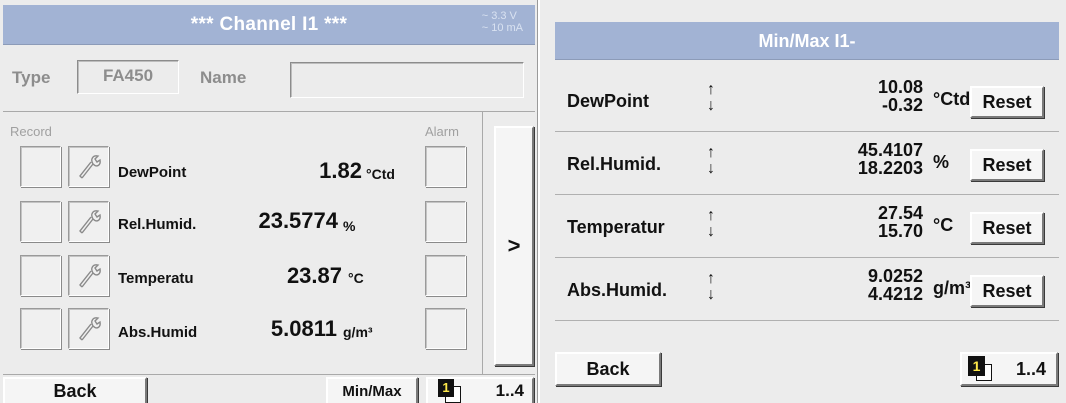 The width and height of the screenshot is (1066, 403). Describe the element at coordinates (340, 170) in the screenshot. I see `row-value: 1.82` at that location.